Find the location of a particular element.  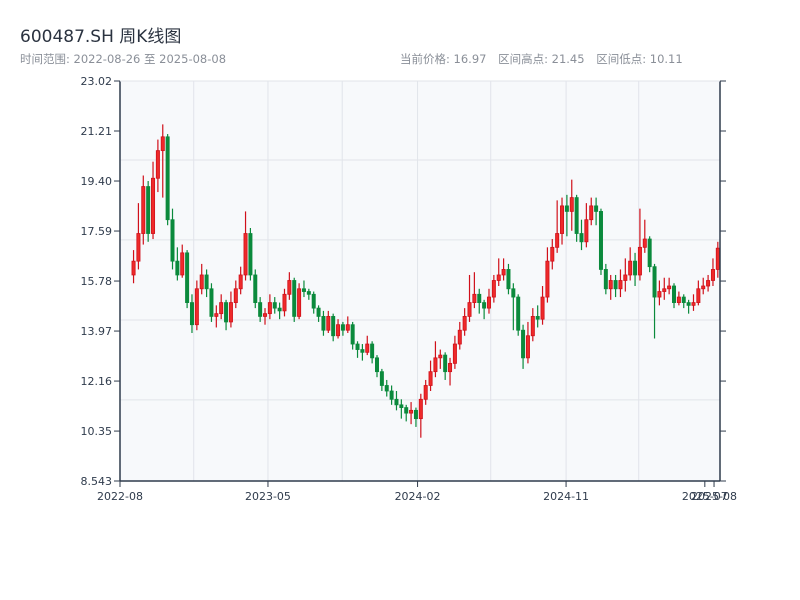

x-tick-label: 2022-08 is located at coordinates (120, 496).